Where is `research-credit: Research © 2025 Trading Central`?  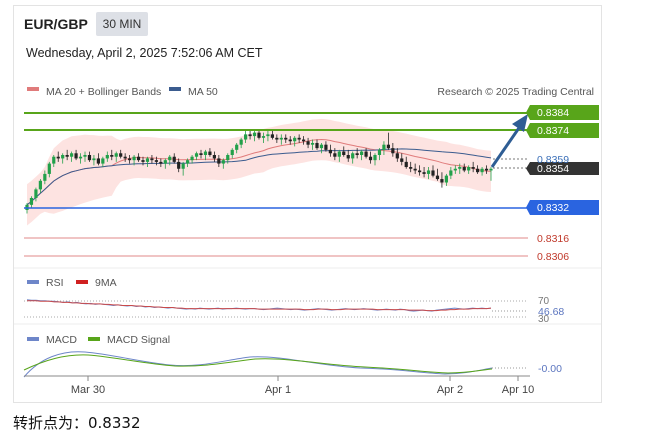
research-credit: Research © 2025 Trading Central is located at coordinates (515, 92).